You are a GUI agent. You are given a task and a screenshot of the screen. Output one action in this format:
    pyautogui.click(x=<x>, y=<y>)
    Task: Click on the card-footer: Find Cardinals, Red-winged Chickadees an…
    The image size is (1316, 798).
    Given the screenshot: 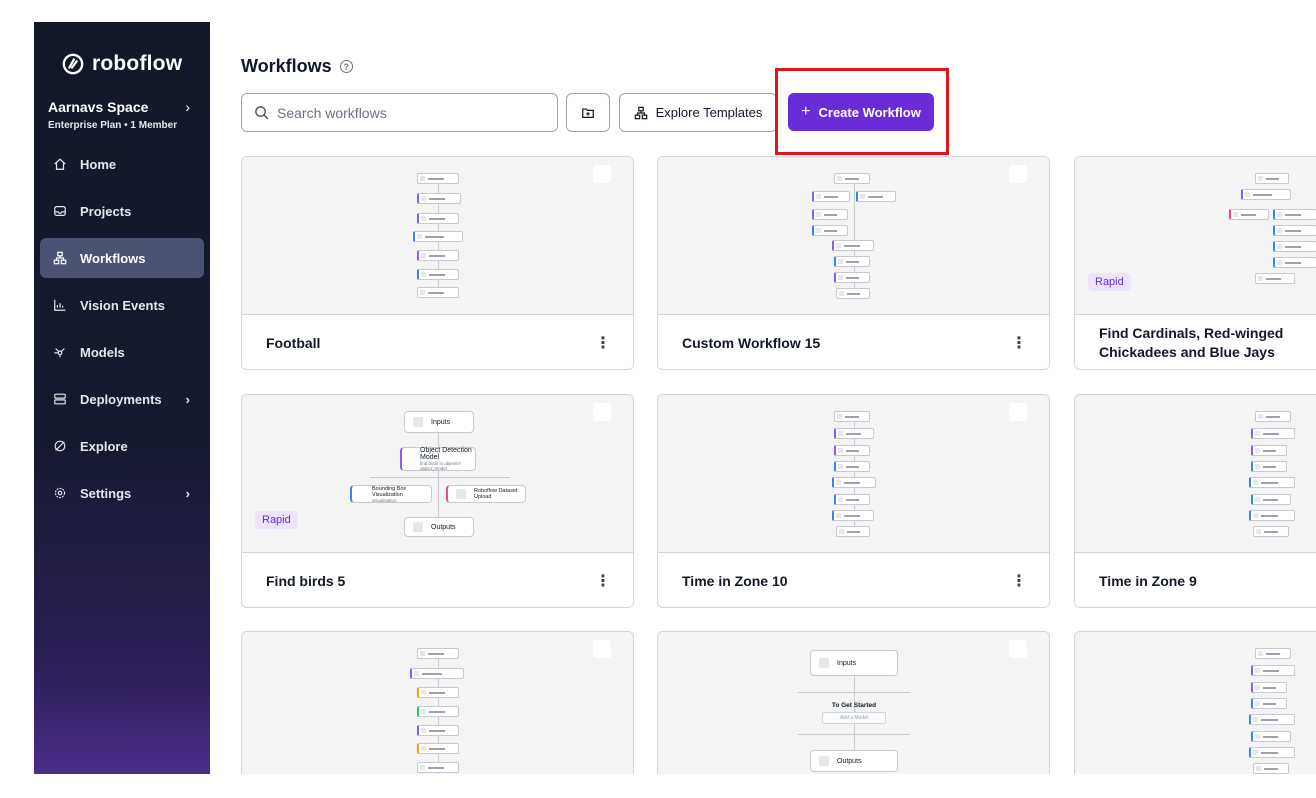 What is the action you would take?
    pyautogui.click(x=1195, y=342)
    